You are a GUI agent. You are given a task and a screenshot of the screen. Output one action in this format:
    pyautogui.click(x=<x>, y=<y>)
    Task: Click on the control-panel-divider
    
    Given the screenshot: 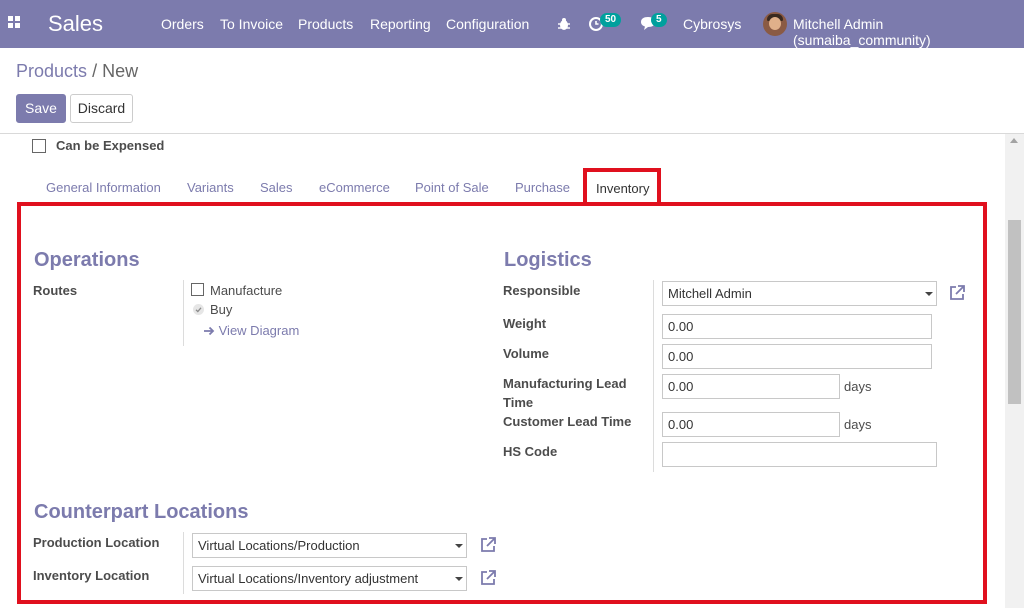 What is the action you would take?
    pyautogui.click(x=512, y=133)
    